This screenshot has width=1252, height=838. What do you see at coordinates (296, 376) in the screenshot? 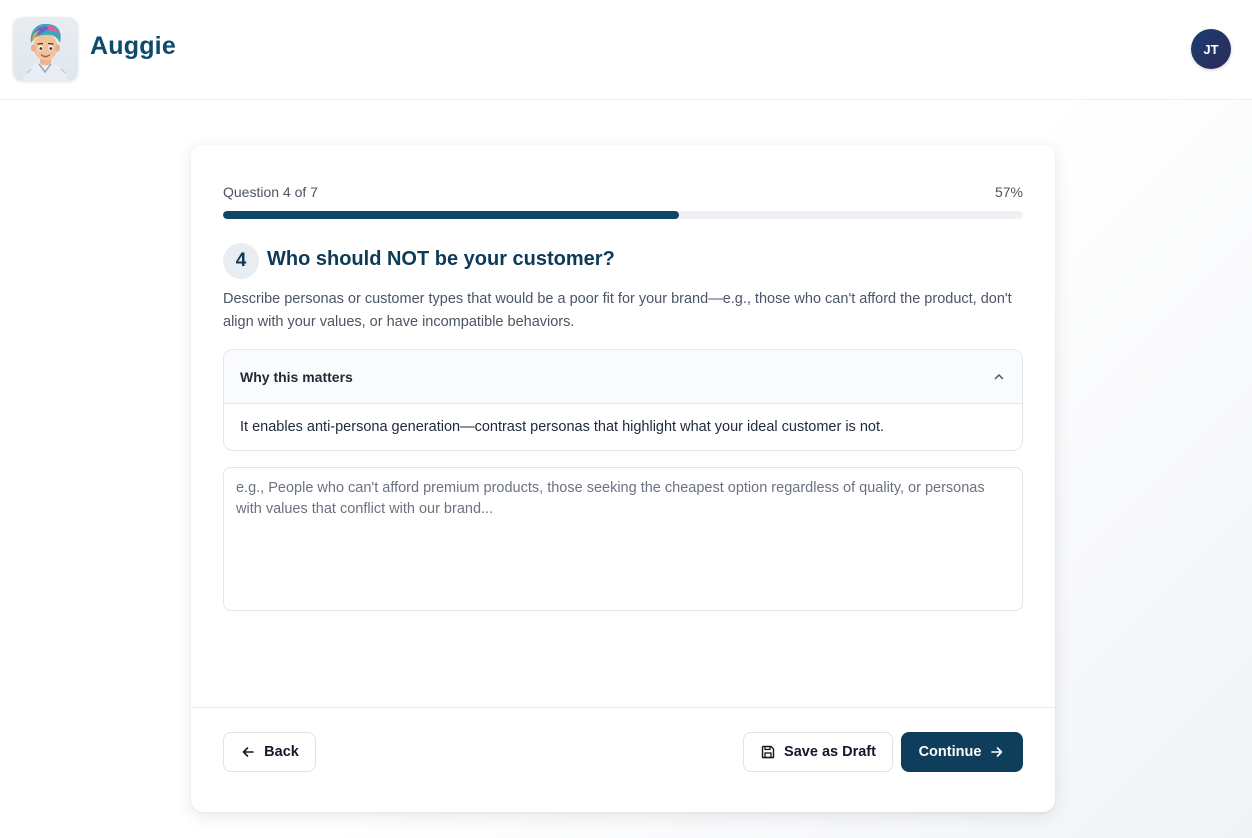
I see `why-this-matters-title: Why this matters` at bounding box center [296, 376].